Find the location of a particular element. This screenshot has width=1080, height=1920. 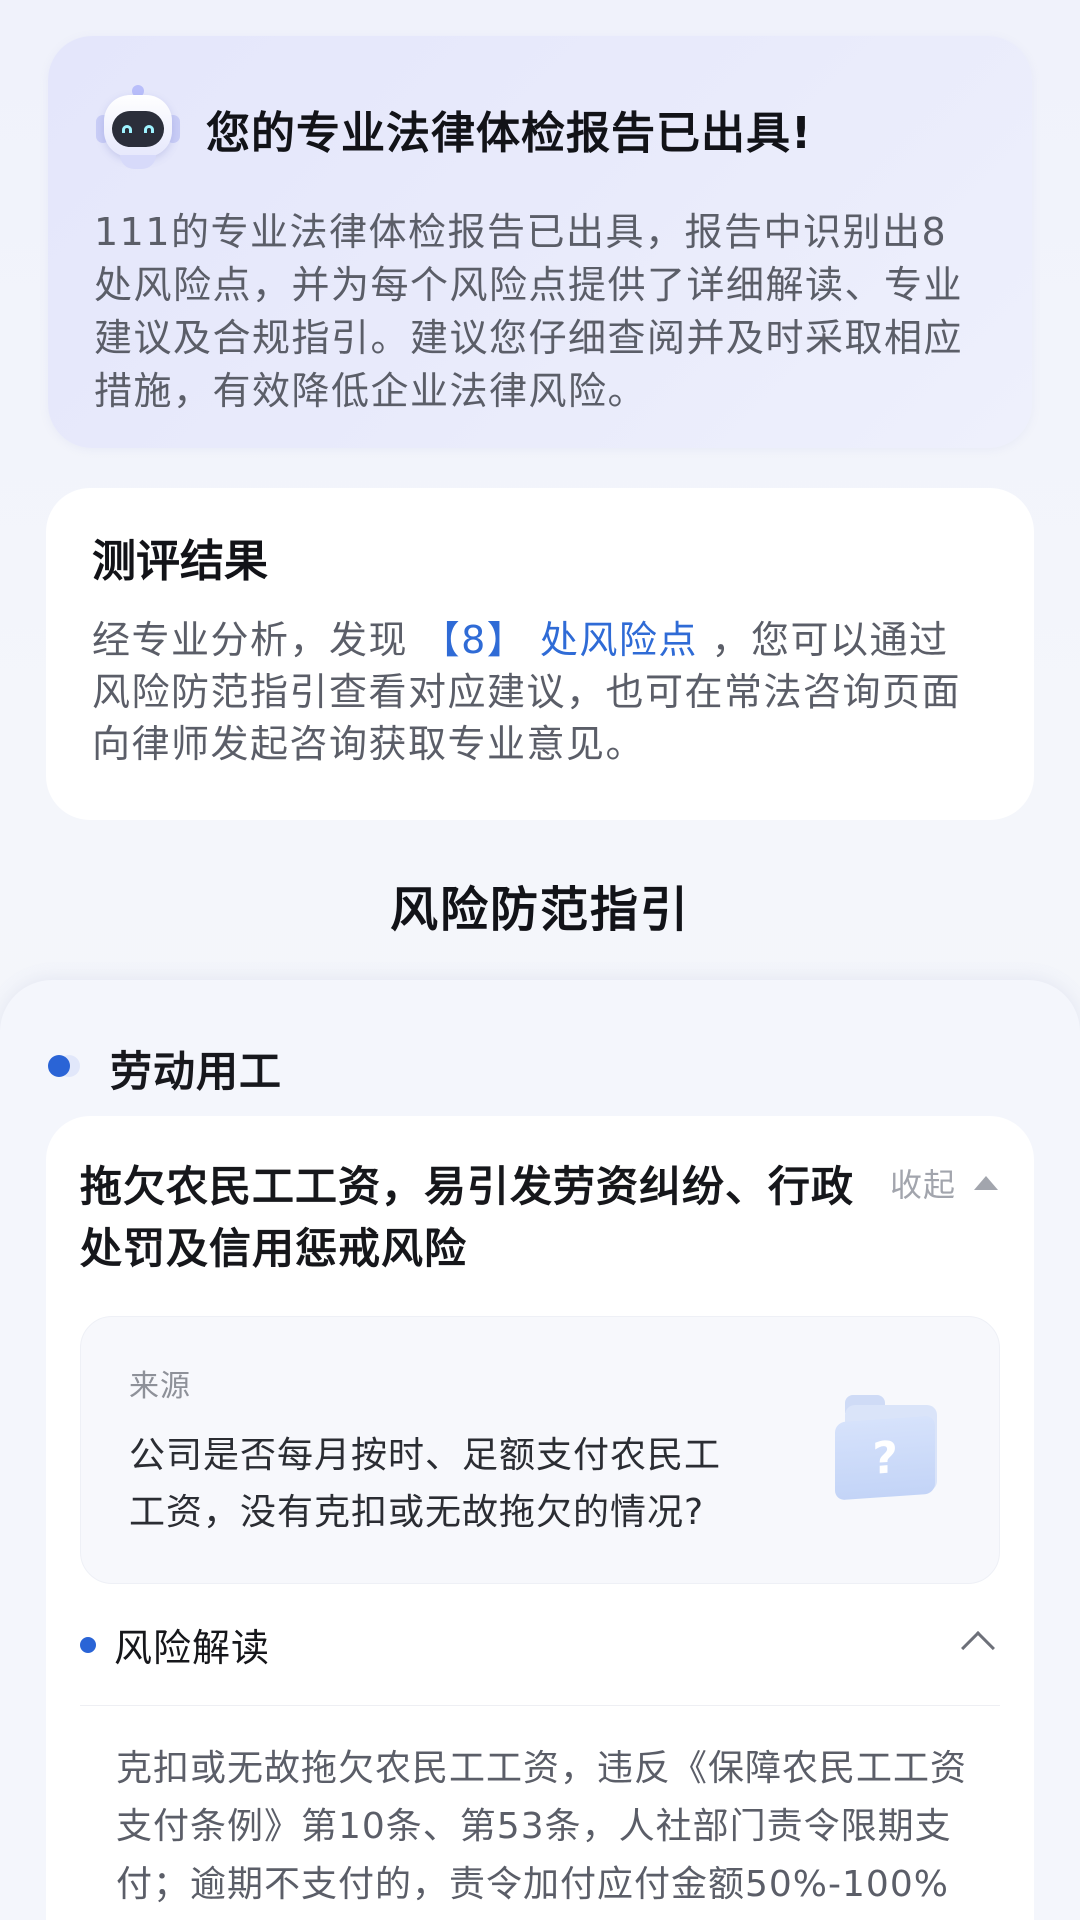

result-text-before: 经专业分析，发现 is located at coordinates (257, 640).